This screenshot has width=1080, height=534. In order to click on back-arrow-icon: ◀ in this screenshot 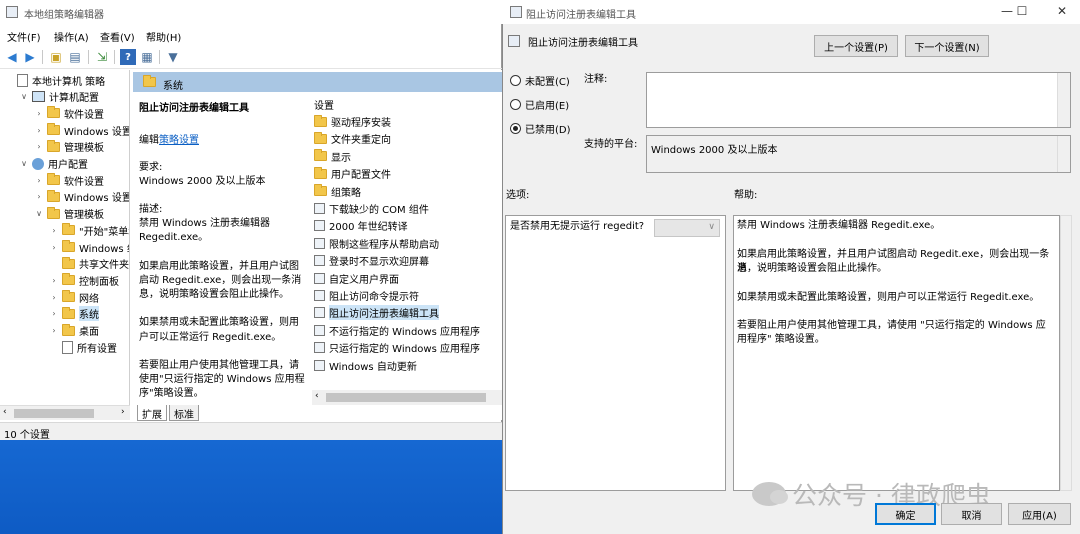, I will do `click(12, 57)`.